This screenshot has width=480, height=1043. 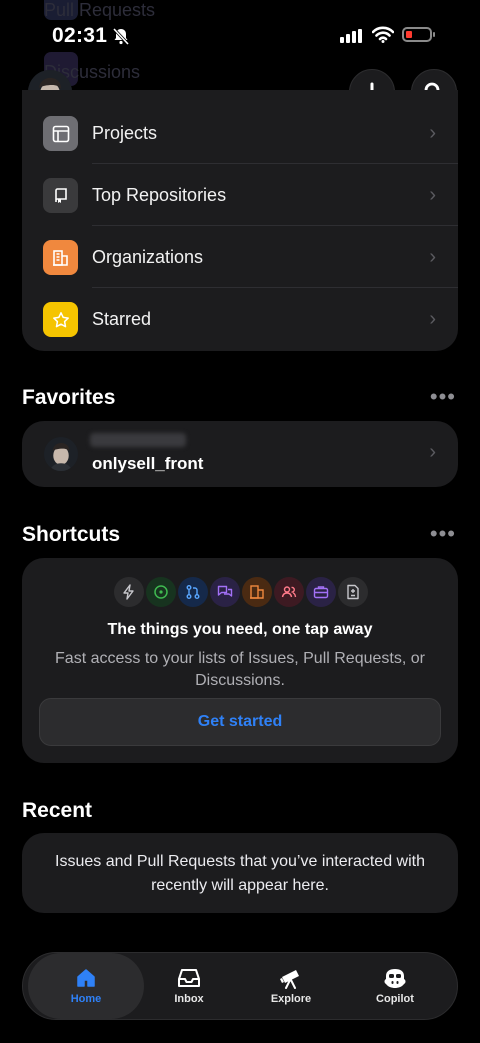 I want to click on menu-item-organizations: Organizations ›, so click(x=240, y=257).